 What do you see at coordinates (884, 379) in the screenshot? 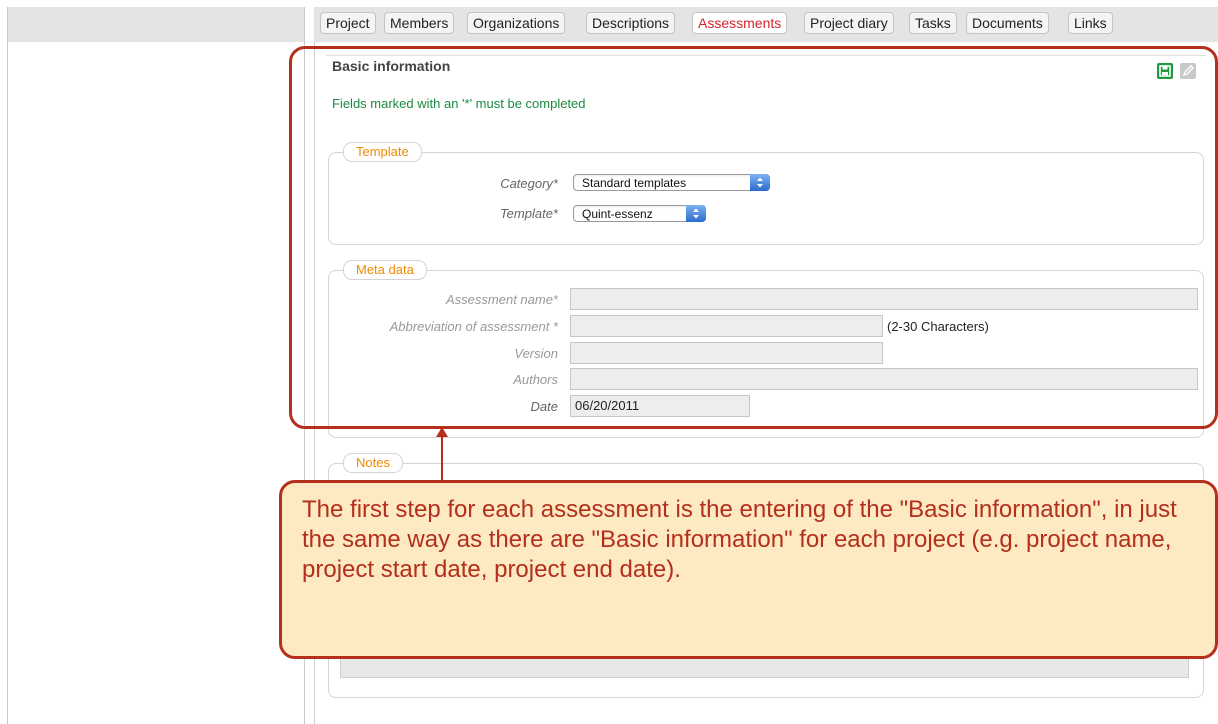
I see `authors-field` at bounding box center [884, 379].